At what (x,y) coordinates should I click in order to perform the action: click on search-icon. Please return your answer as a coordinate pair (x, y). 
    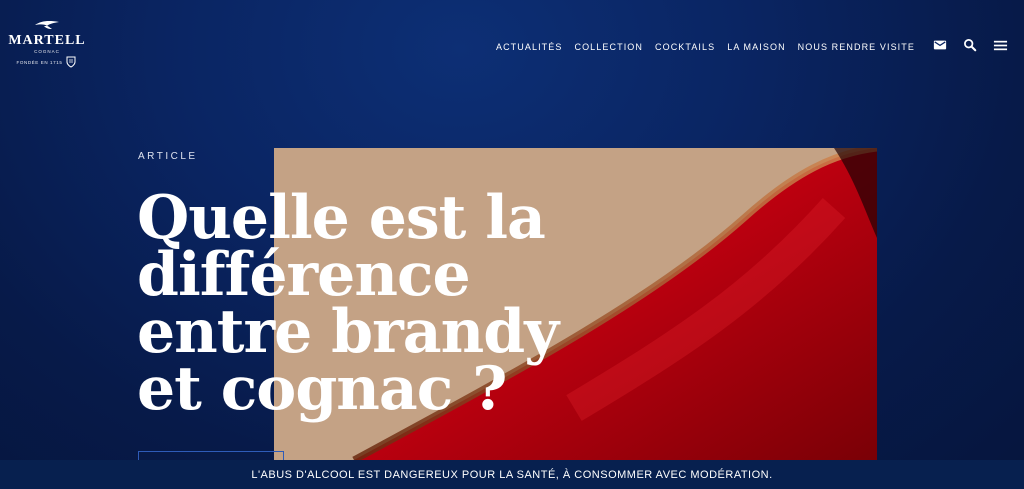
    Looking at the image, I should click on (970, 45).